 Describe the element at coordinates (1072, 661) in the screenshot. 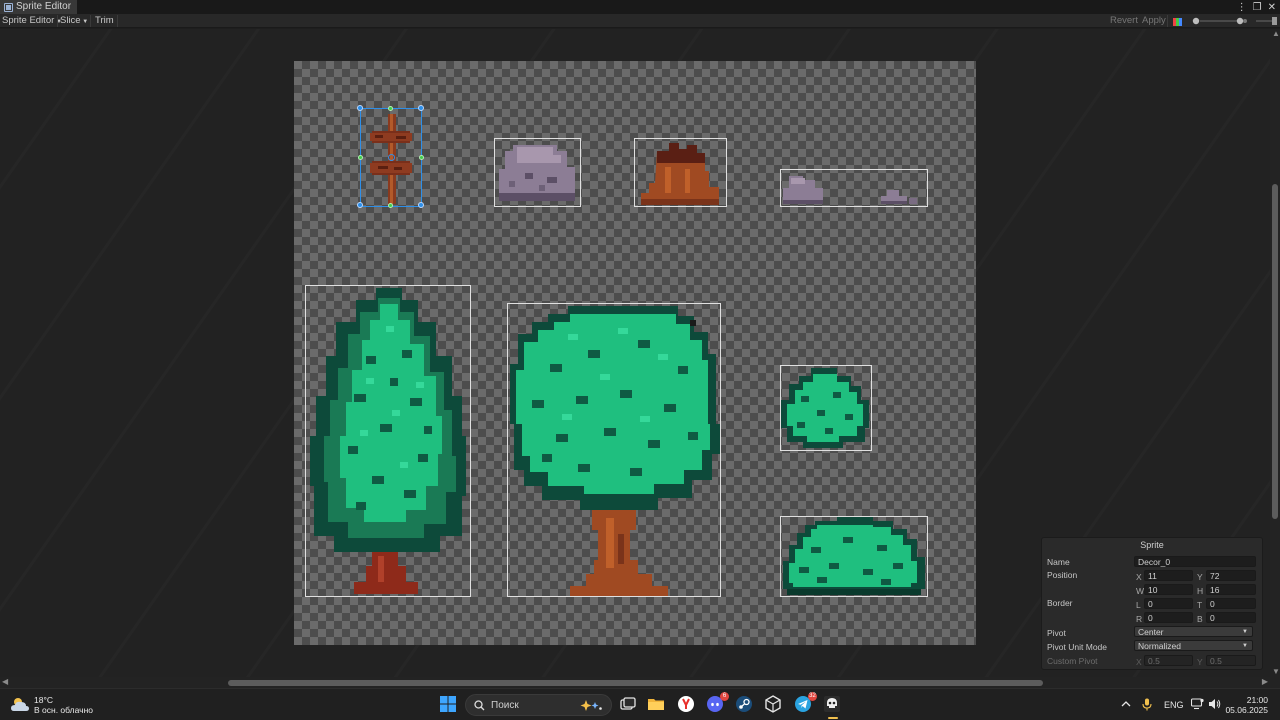

I see `custom-pivot-label: Custom Pivot` at that location.